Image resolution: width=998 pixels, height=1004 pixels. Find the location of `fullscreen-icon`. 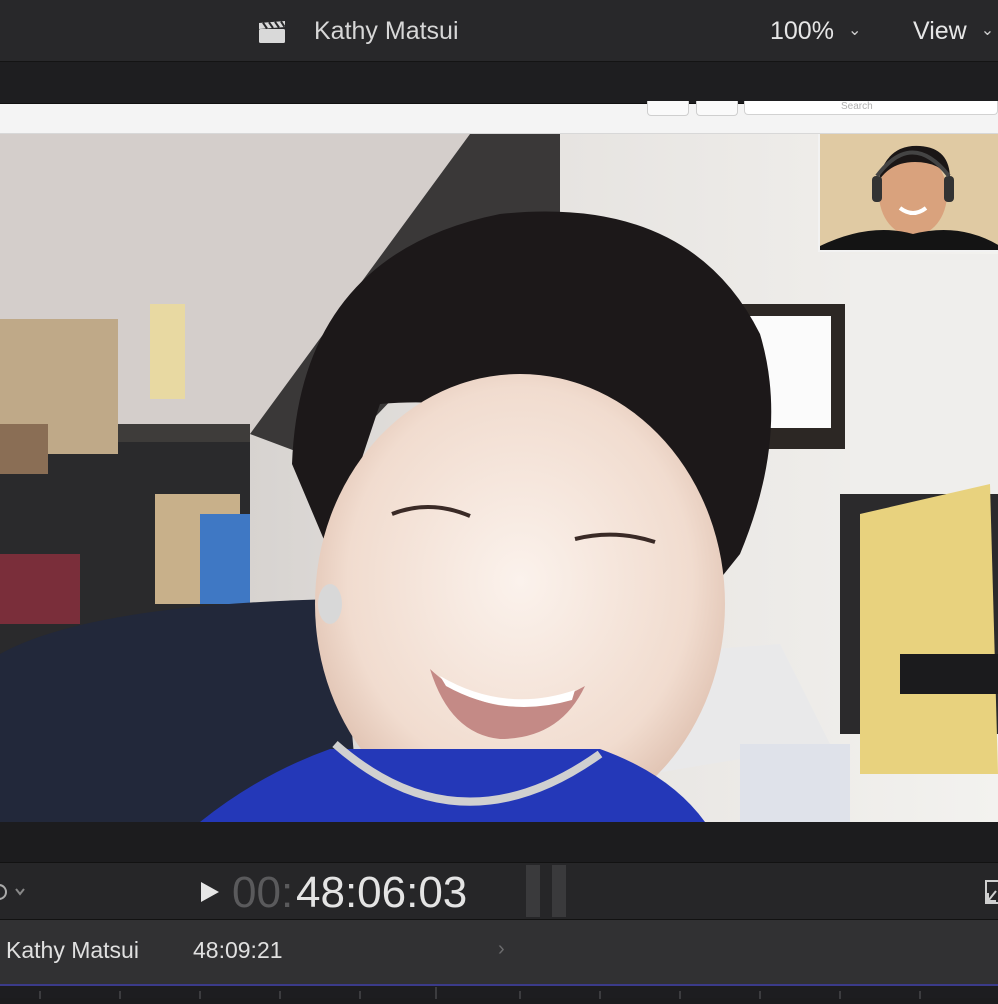

fullscreen-icon is located at coordinates (991, 892).